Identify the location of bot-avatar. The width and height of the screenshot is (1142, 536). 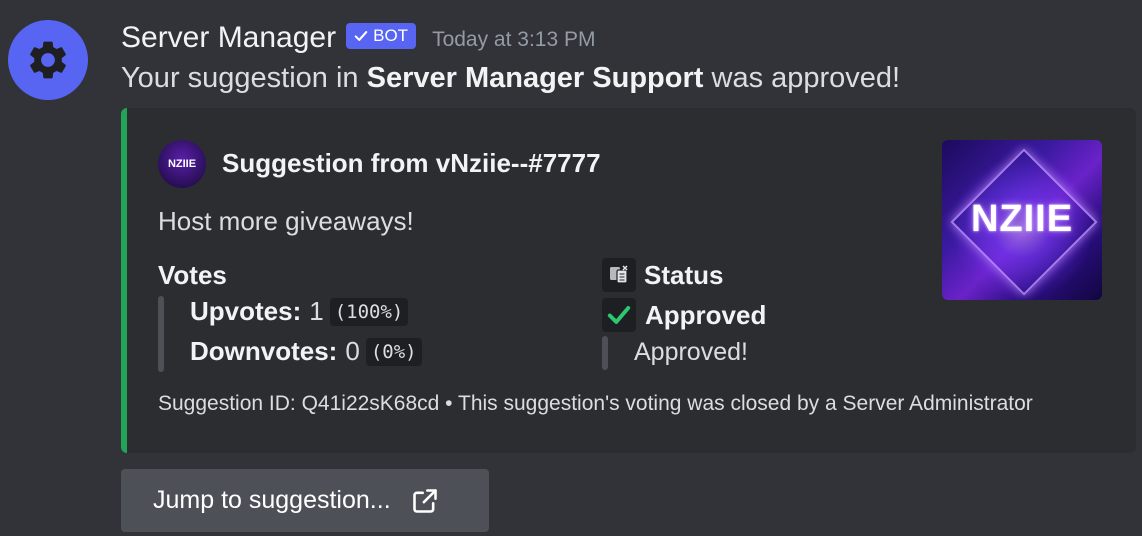
(48, 60).